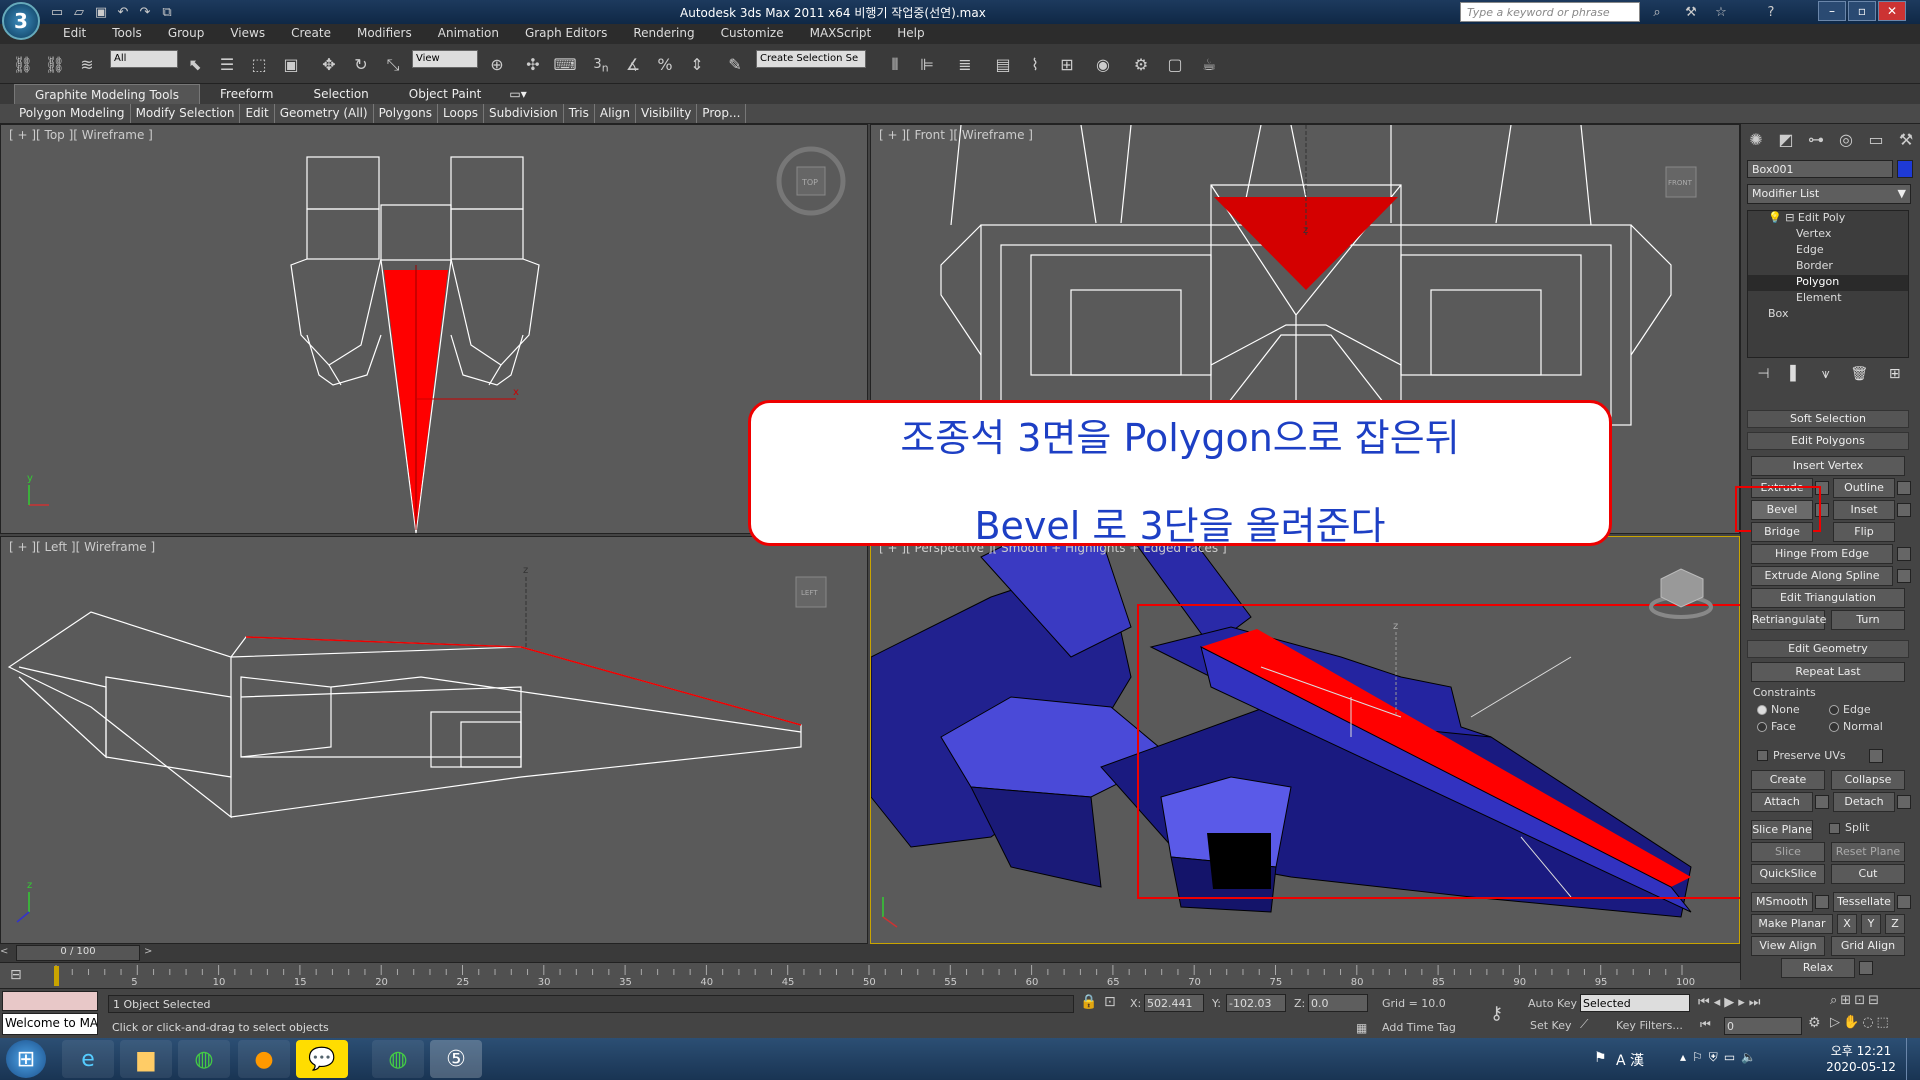 The image size is (1920, 1080). Describe the element at coordinates (1756, 141) in the screenshot. I see `create-tab-icon: ✺` at that location.